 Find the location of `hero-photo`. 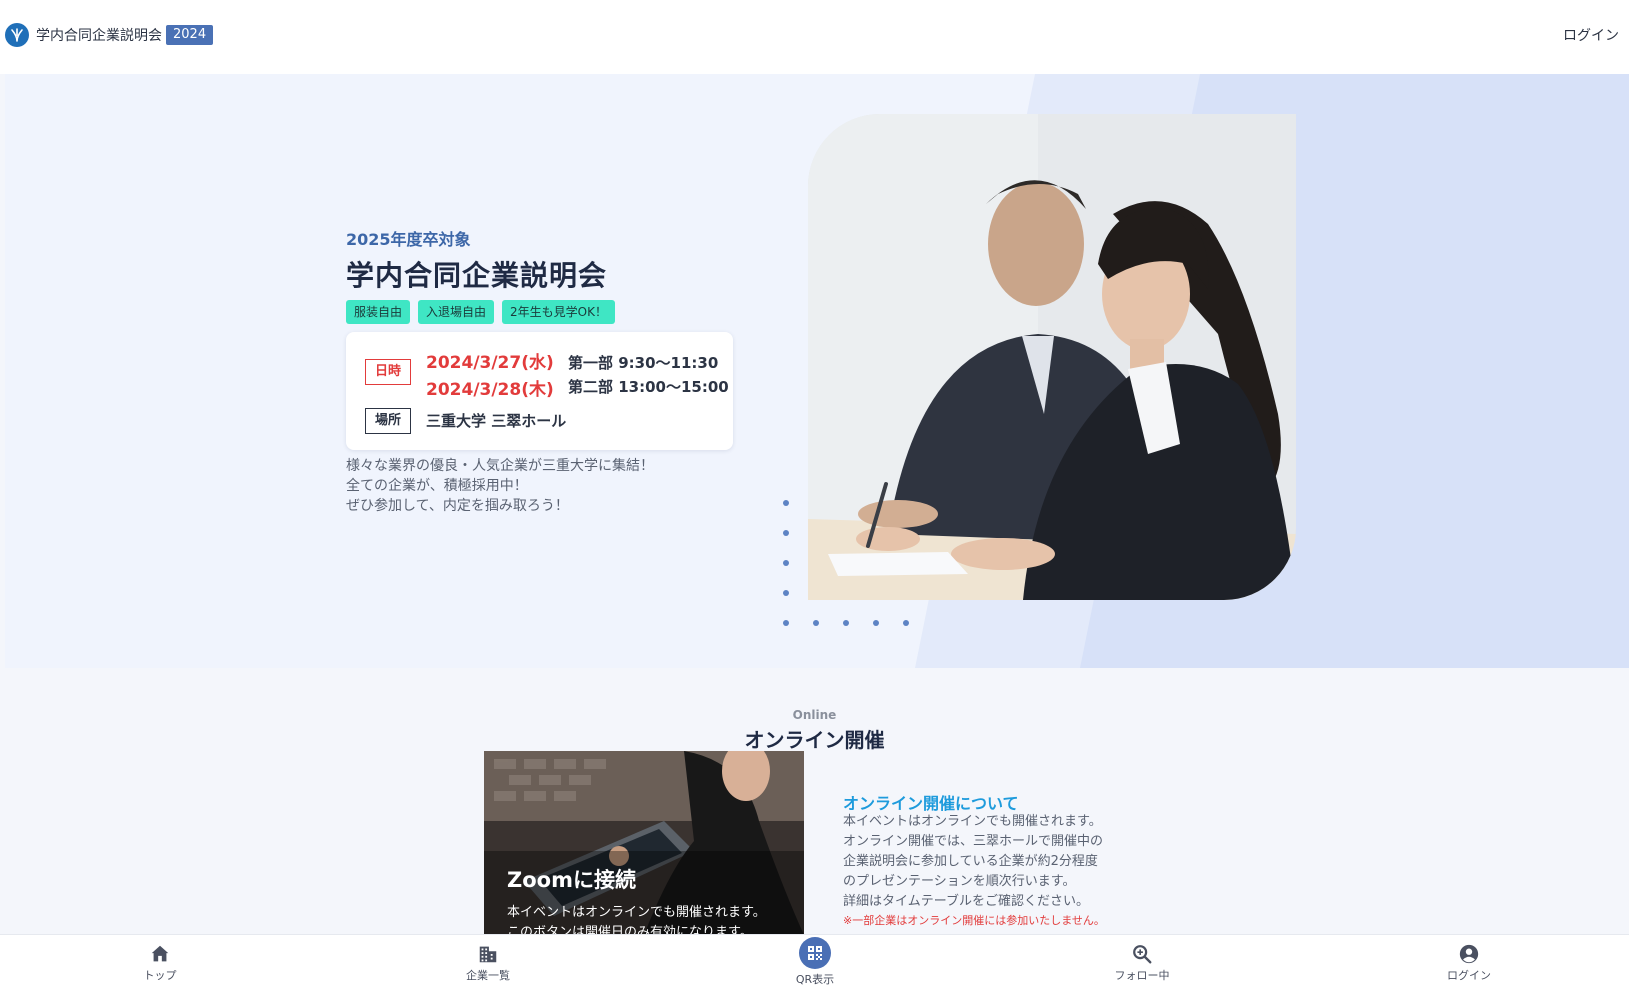

hero-photo is located at coordinates (1052, 357).